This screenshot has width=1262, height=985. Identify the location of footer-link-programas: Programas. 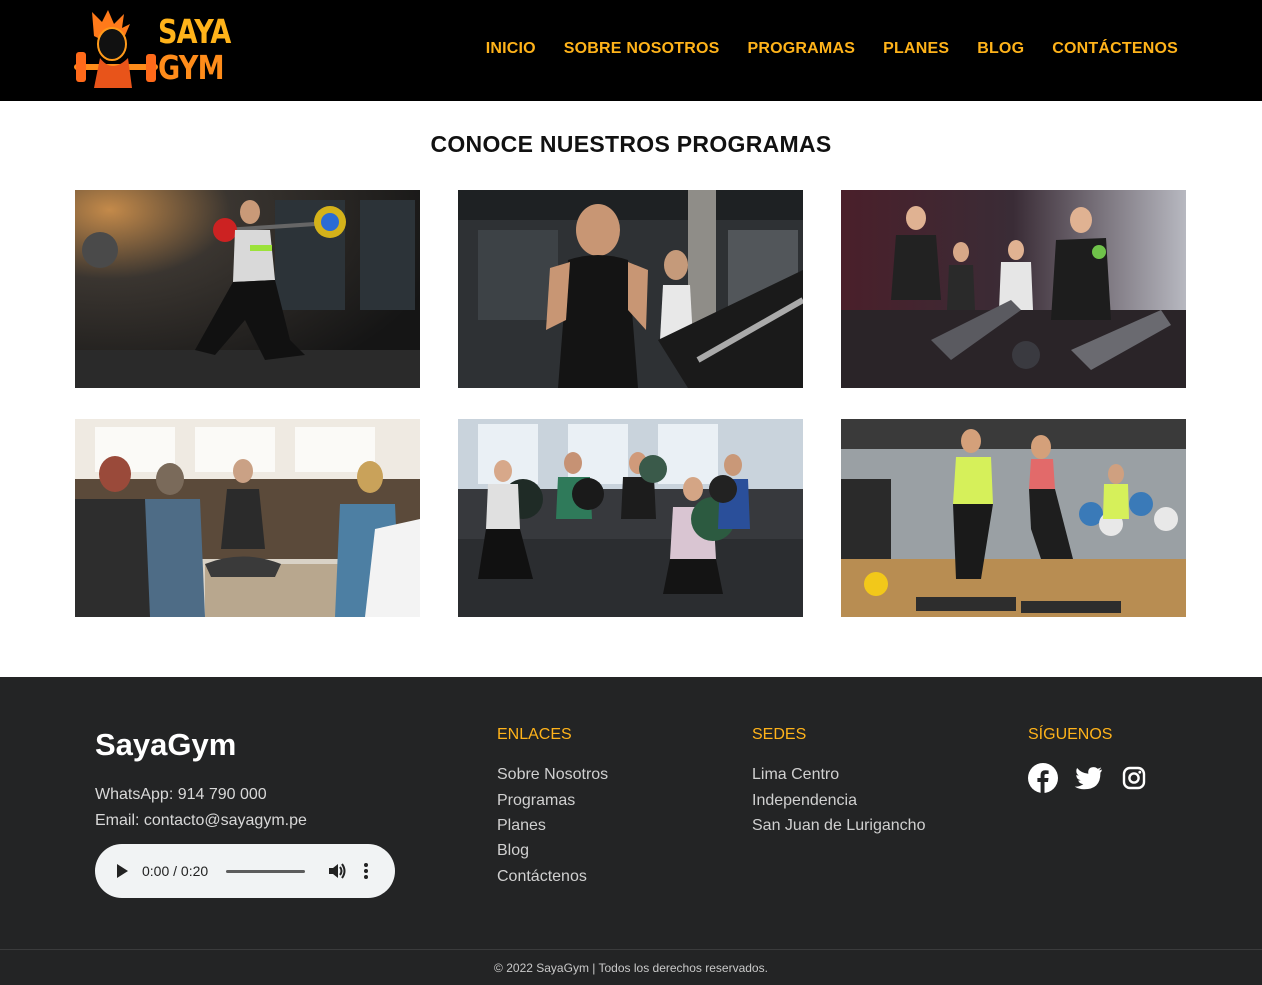
(536, 801).